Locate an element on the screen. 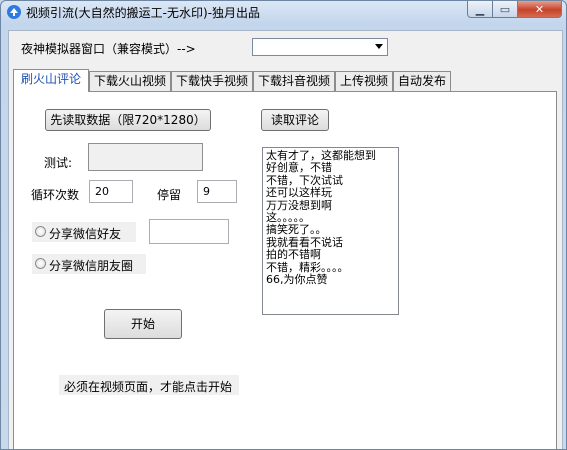  share-friends-radio is located at coordinates (40, 231).